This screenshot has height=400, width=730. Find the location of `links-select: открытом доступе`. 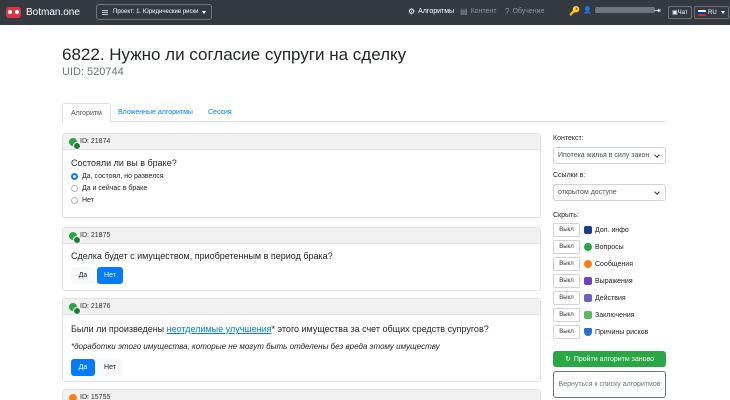

links-select: открытом доступе is located at coordinates (609, 192).